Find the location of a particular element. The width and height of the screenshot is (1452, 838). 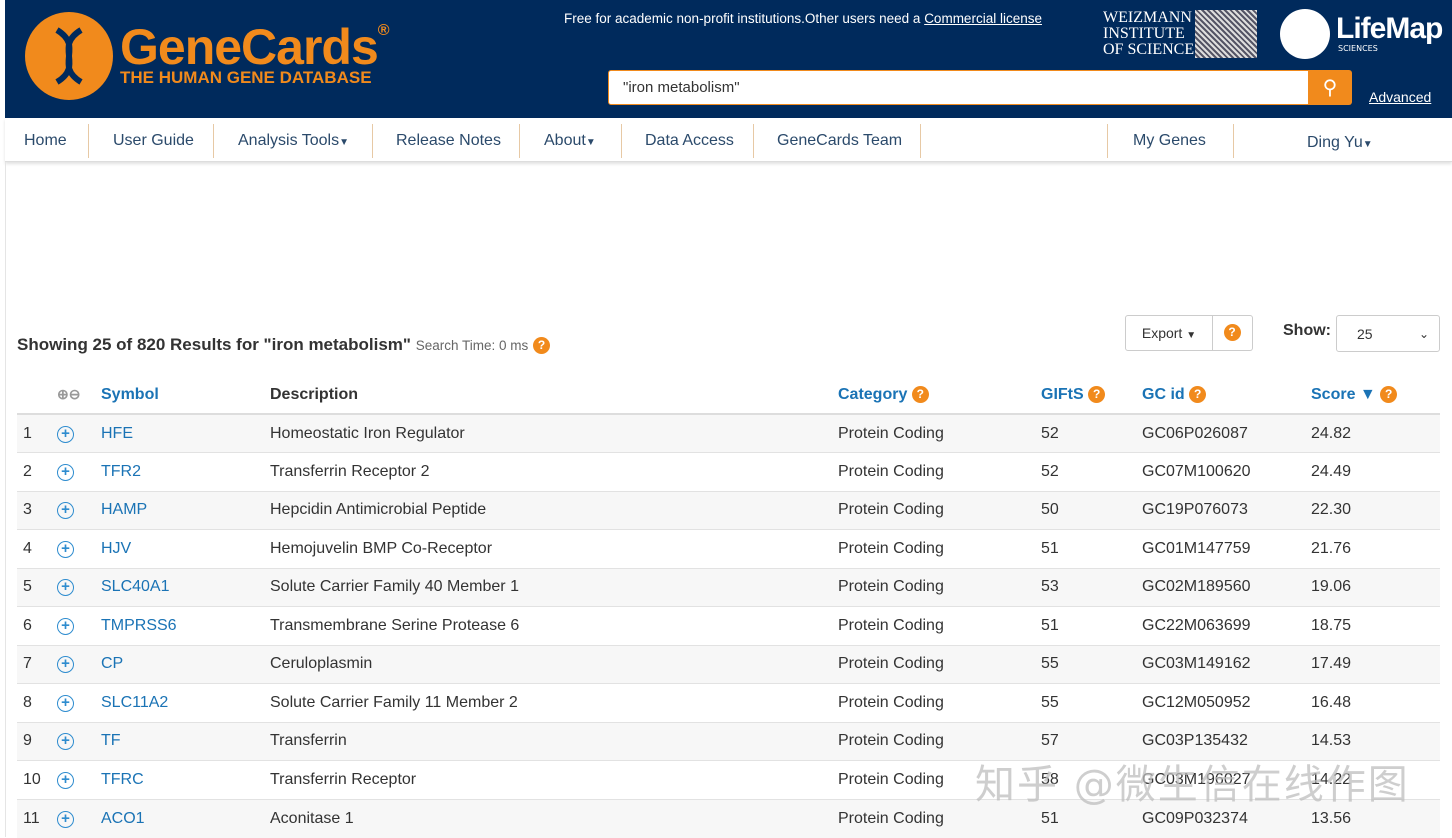

symbol-link: HJV is located at coordinates (185, 548).